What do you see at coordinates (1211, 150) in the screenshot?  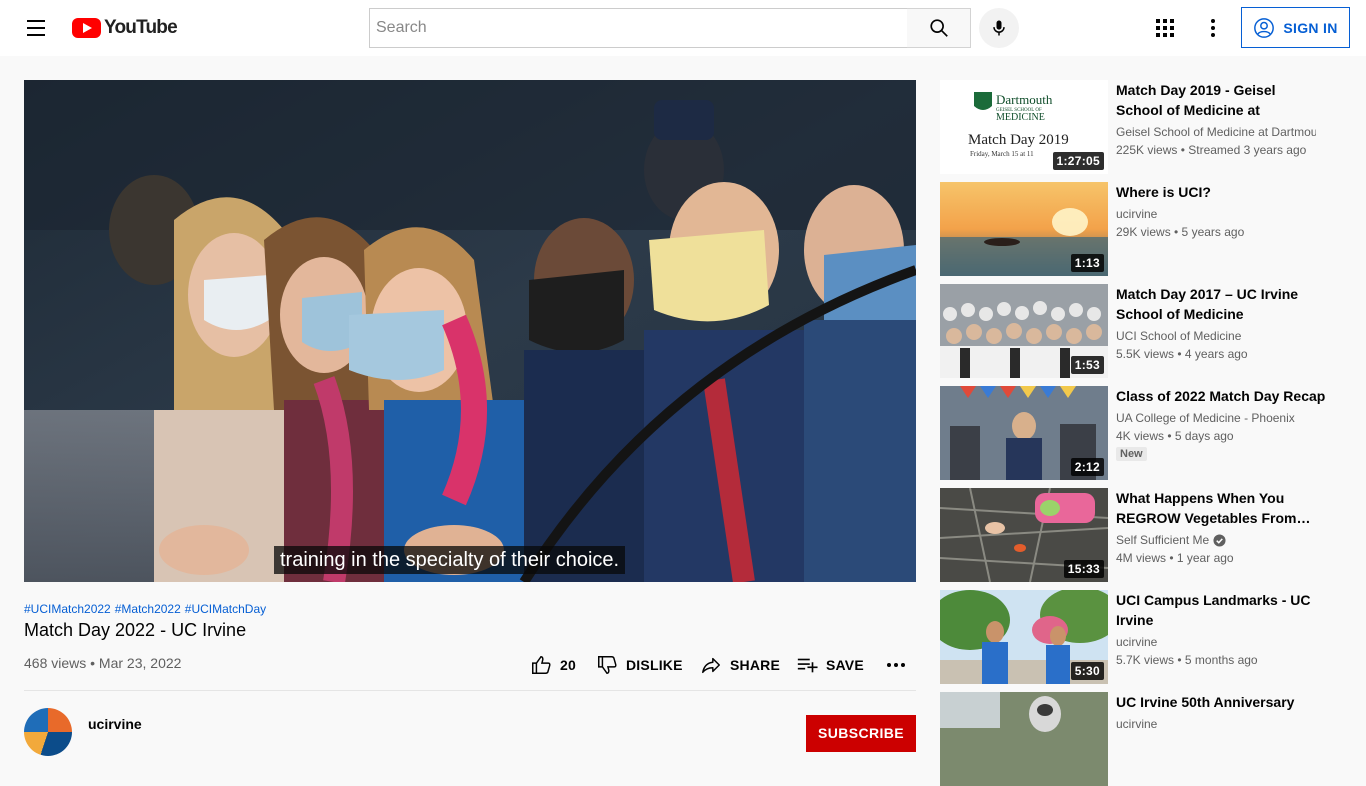 I see `recommended-video-meta: 225K views • Streamed 3 years ago` at bounding box center [1211, 150].